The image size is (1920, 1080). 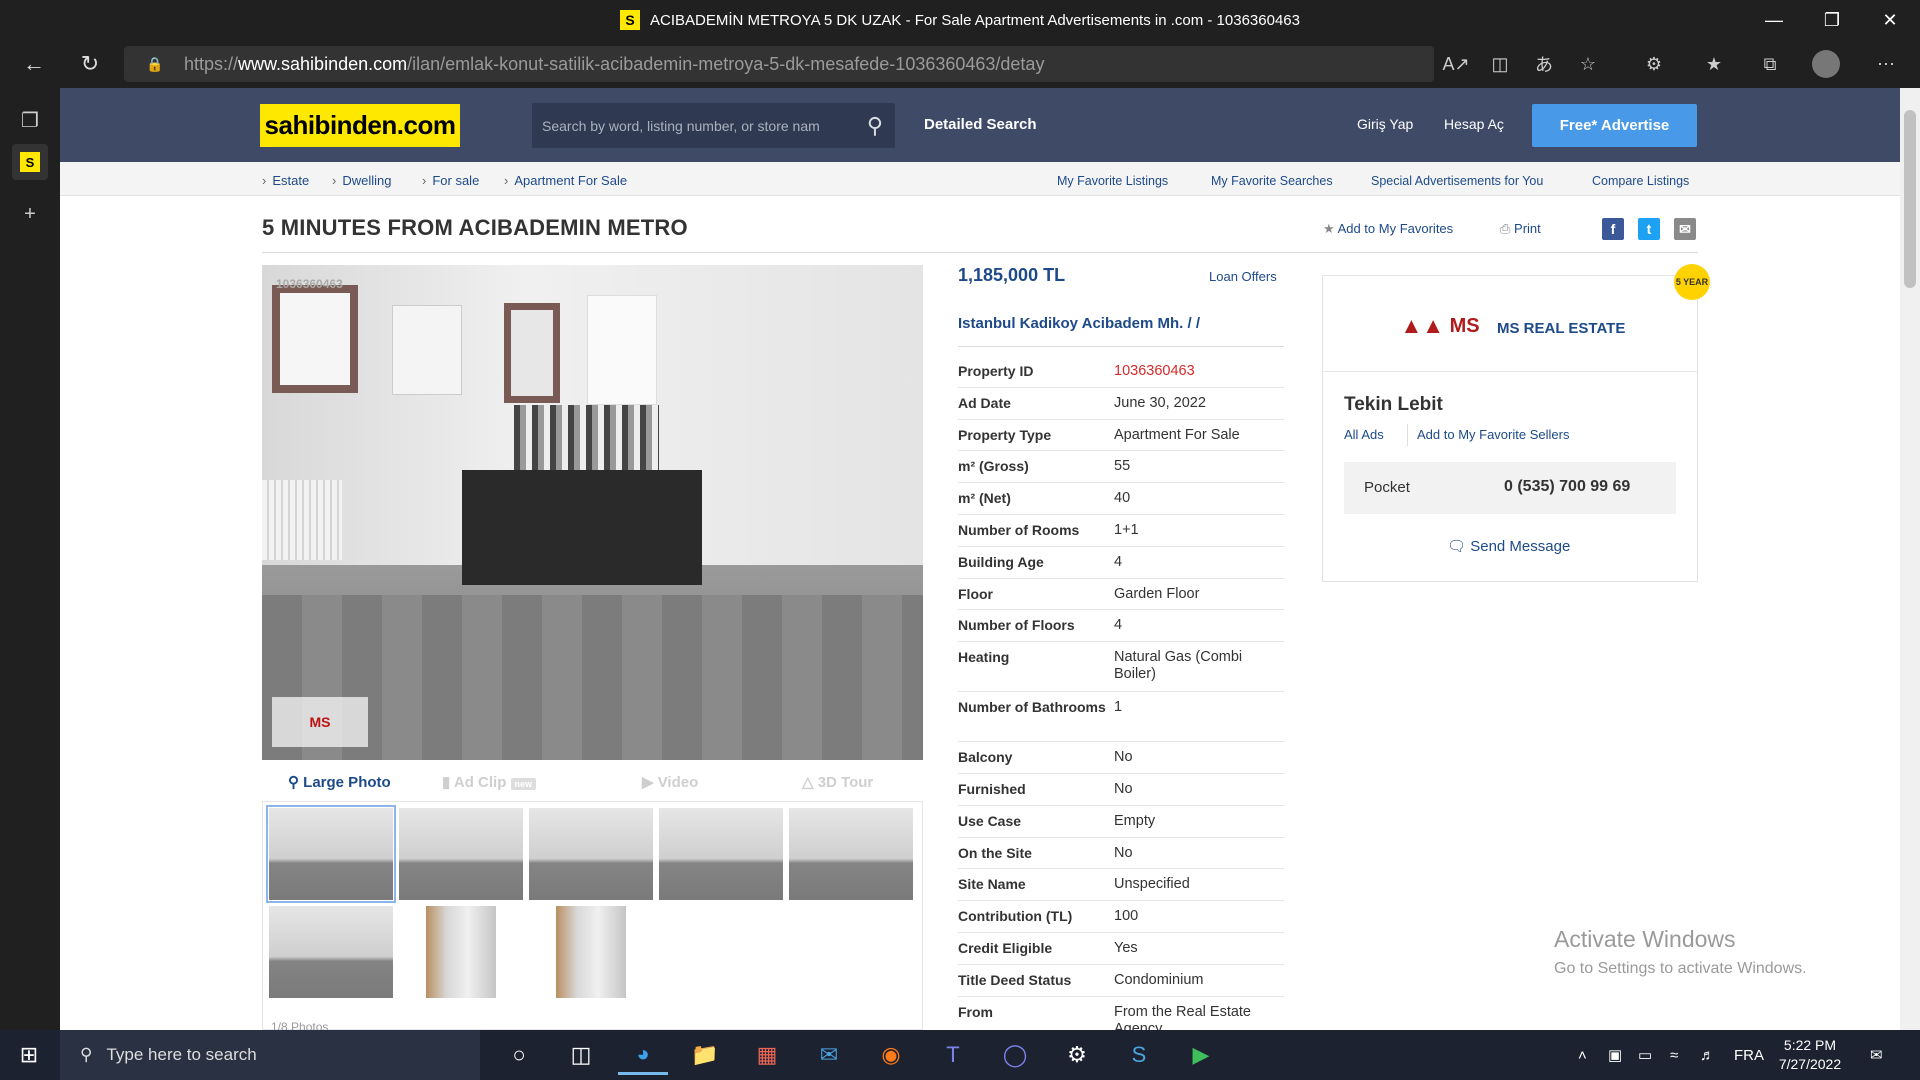 What do you see at coordinates (1561, 328) in the screenshot?
I see `store-name: MS REAL ESTATE` at bounding box center [1561, 328].